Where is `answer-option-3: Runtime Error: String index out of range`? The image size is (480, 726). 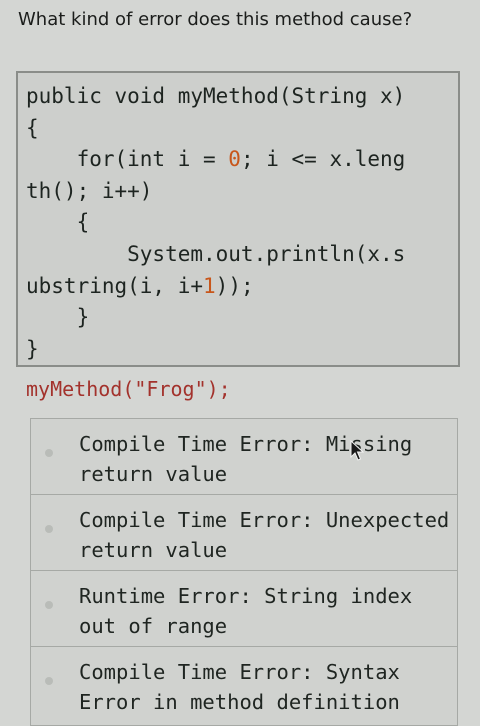 answer-option-3: Runtime Error: String index out of range is located at coordinates (244, 608).